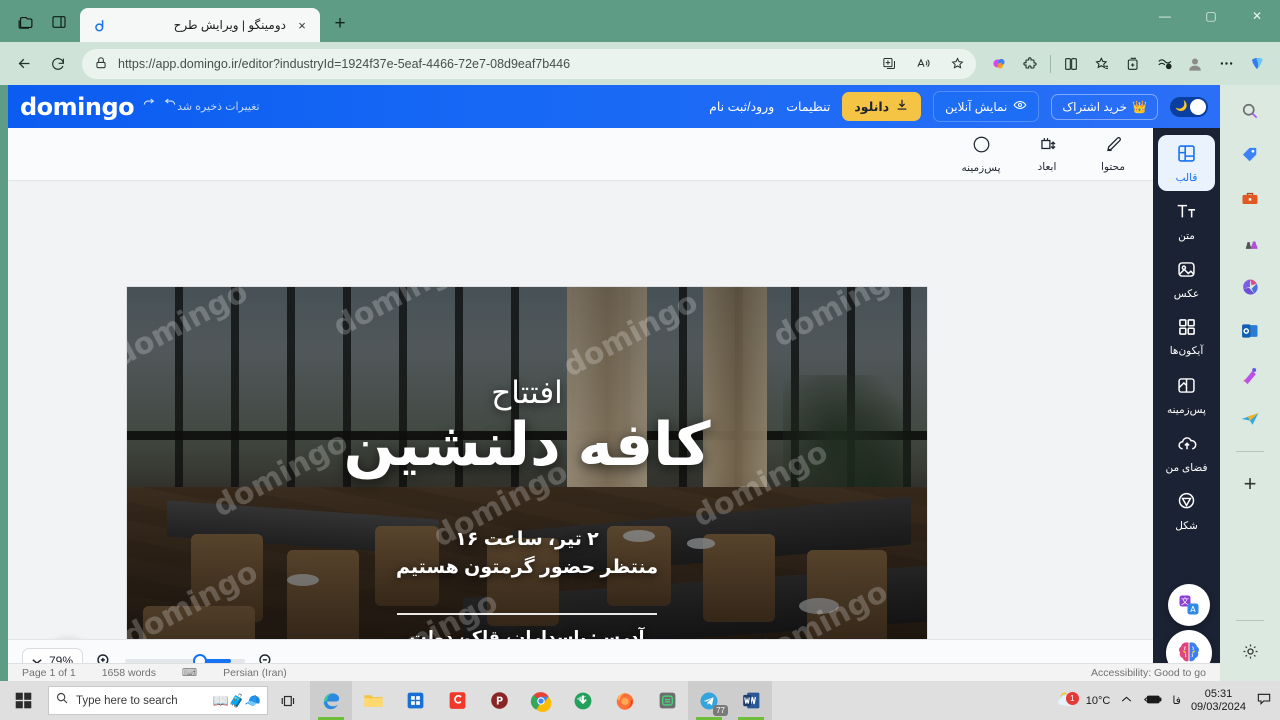 This screenshot has width=1280, height=720. Describe the element at coordinates (1186, 221) in the screenshot. I see `sidebar-item-text: متن` at that location.